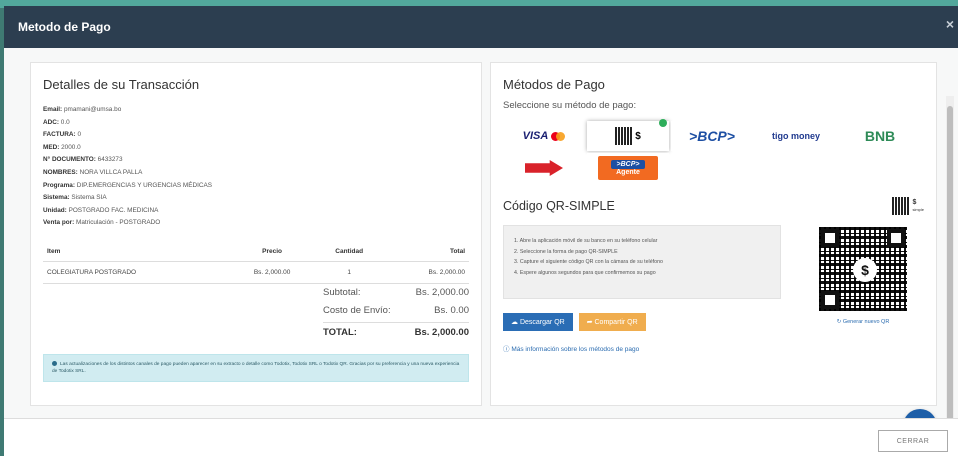 This screenshot has height=456, width=958. I want to click on qr-code-wrap: $ ↻ Generar nuevo QR, so click(863, 289).